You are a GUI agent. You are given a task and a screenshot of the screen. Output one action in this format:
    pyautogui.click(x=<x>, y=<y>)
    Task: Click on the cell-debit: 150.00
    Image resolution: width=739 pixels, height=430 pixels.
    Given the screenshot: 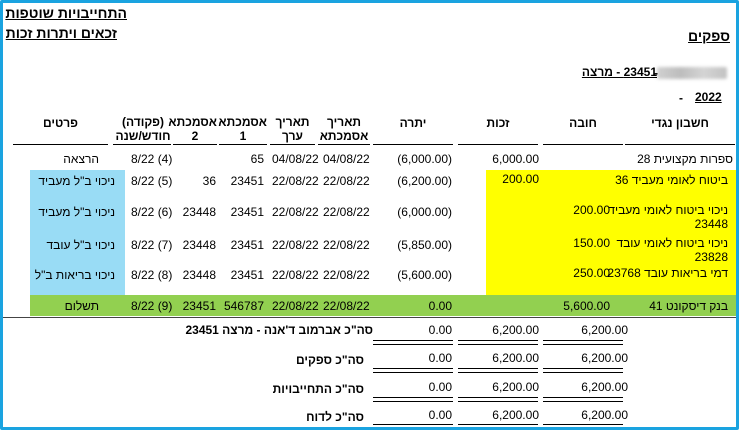 What is the action you would take?
    pyautogui.click(x=591, y=243)
    